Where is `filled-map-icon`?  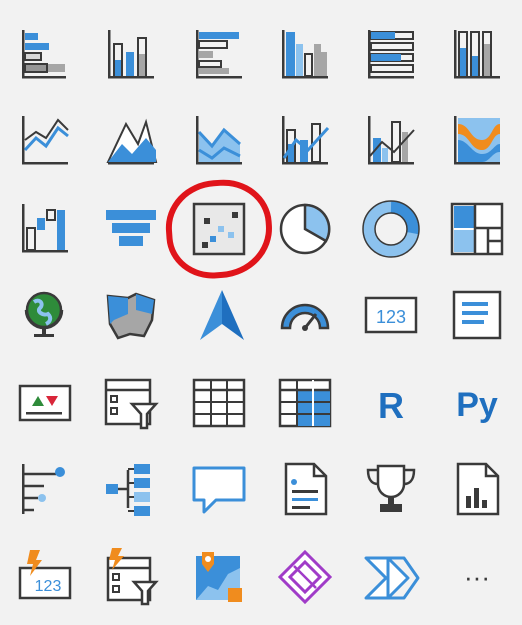
filled-map-icon is located at coordinates (131, 315).